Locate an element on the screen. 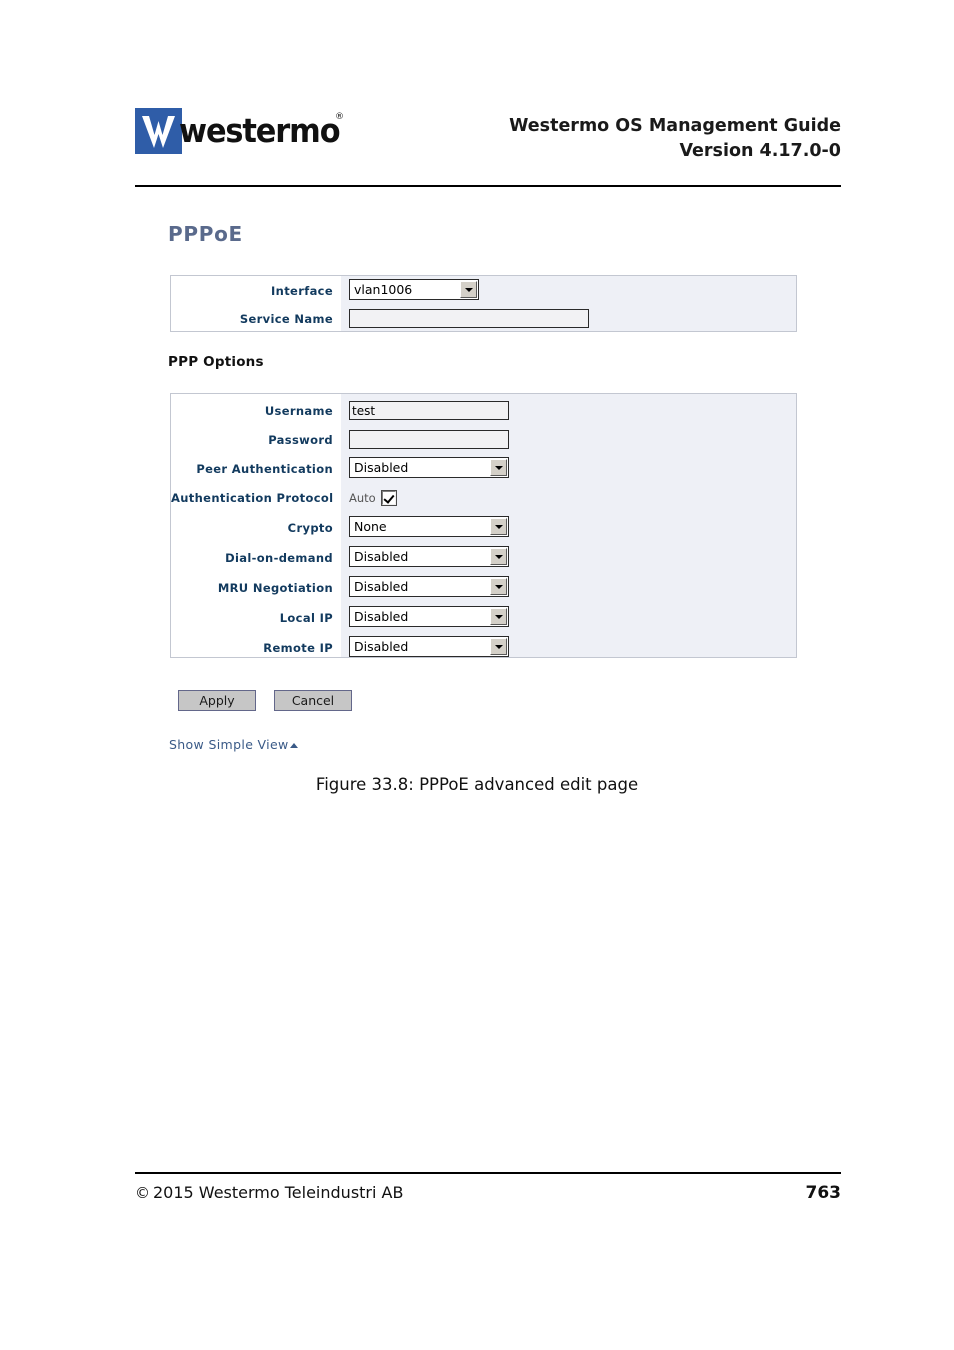  cancel-button: Cancel is located at coordinates (313, 700).